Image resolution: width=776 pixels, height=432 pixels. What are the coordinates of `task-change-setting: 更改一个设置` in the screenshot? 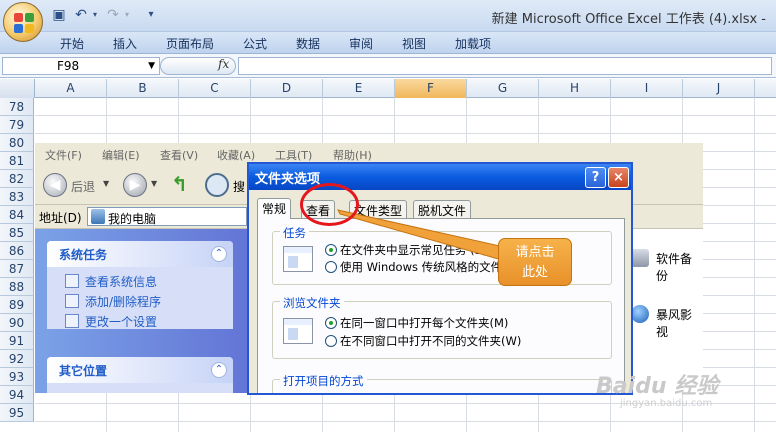 It's located at (111, 322).